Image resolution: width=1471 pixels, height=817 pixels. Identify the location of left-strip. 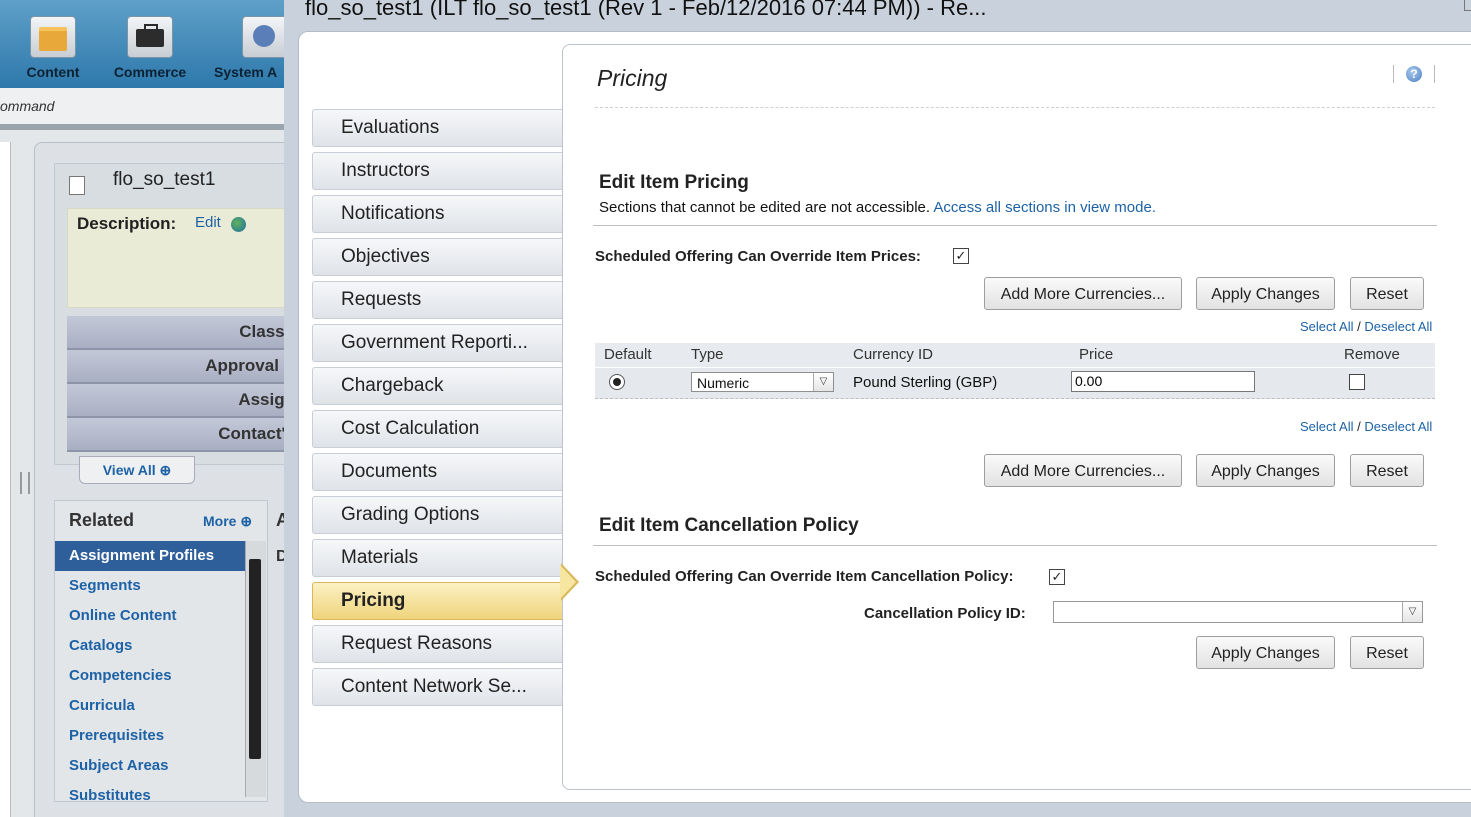
(5, 479).